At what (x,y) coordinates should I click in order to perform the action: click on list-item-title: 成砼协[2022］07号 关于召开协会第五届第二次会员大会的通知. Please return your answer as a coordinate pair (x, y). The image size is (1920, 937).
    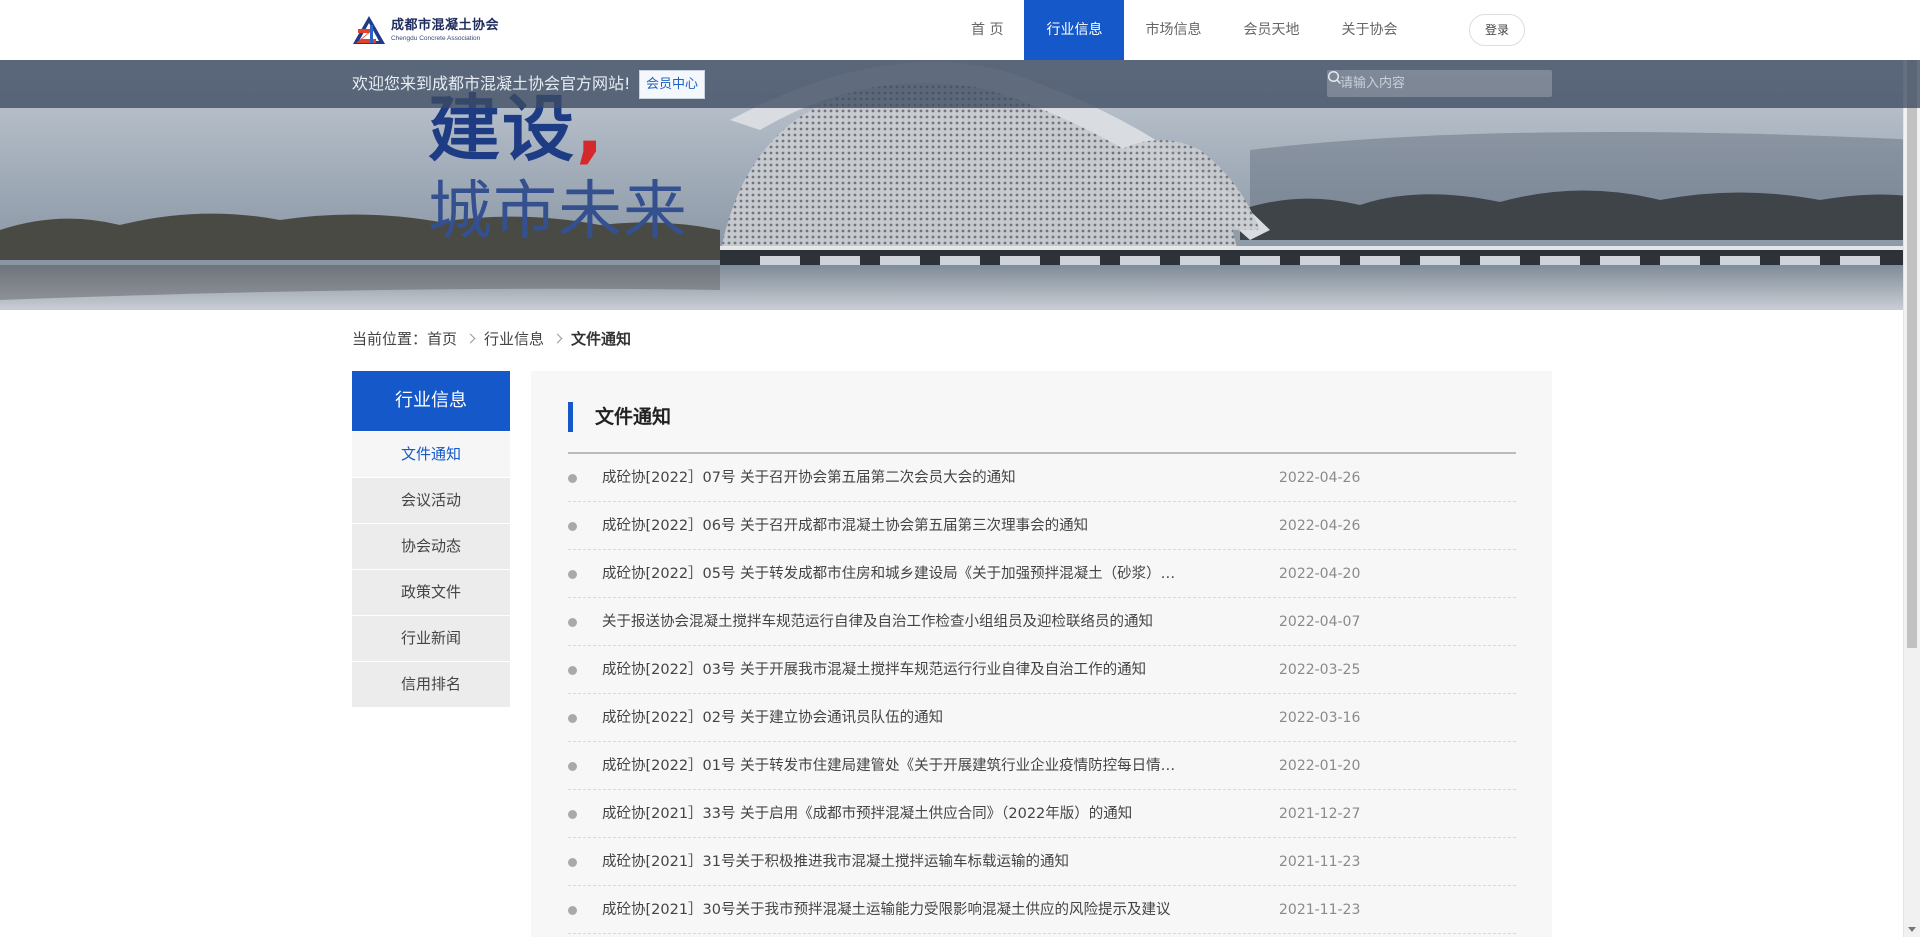
    Looking at the image, I should click on (914, 478).